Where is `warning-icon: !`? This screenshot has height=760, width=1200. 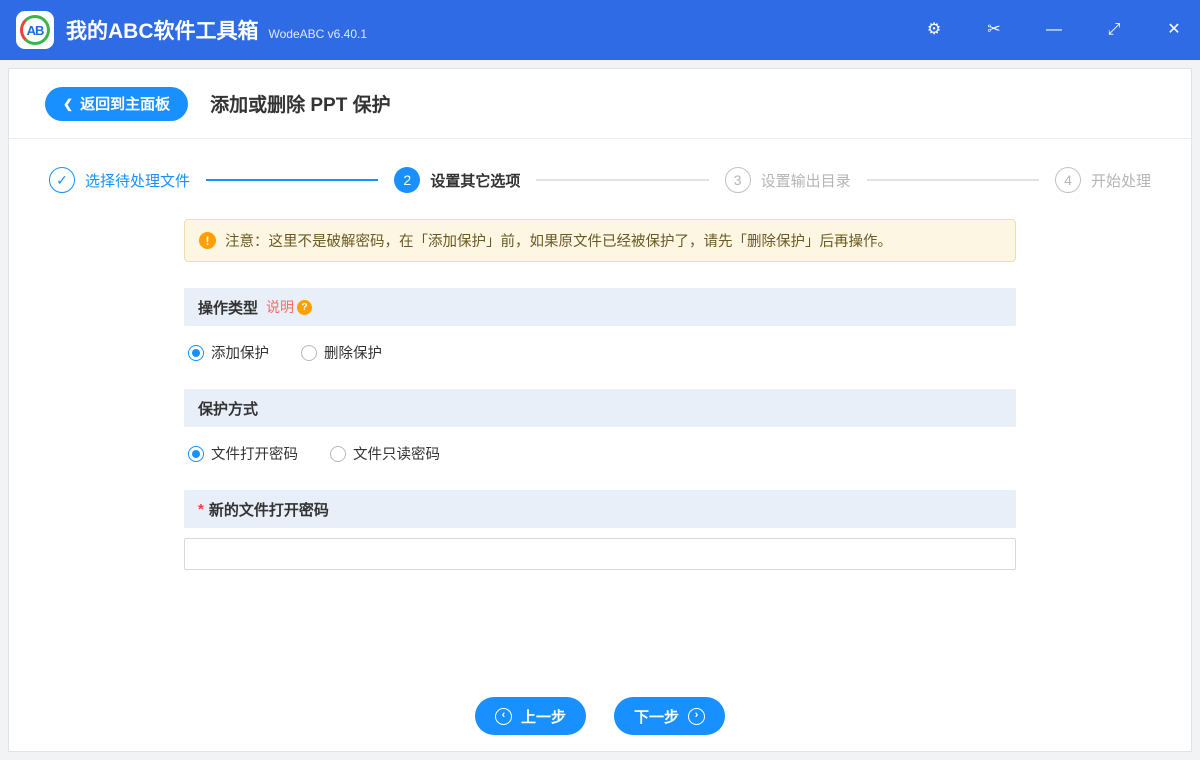
warning-icon: ! is located at coordinates (207, 240).